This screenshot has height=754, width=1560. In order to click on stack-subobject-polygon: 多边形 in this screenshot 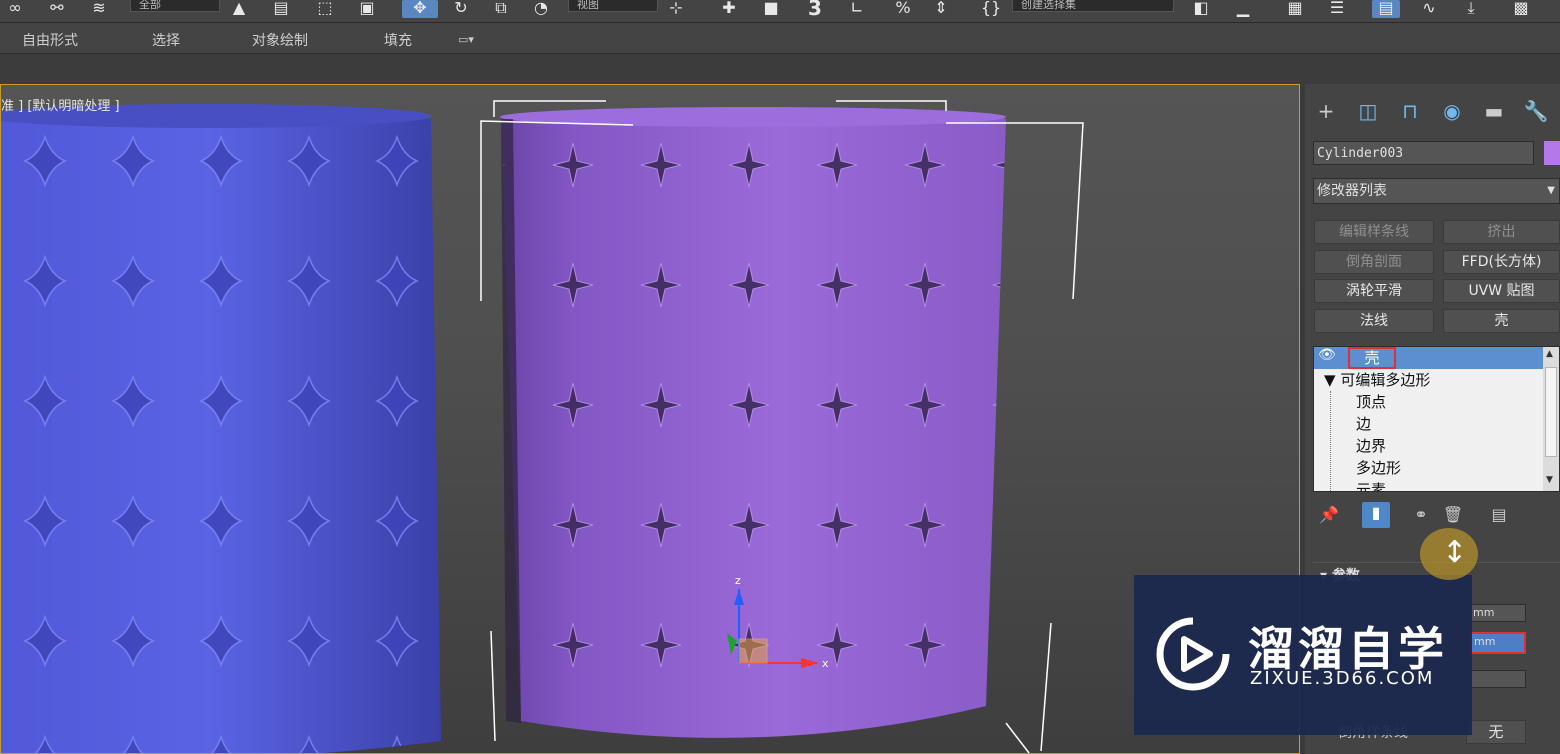, I will do `click(1378, 468)`.